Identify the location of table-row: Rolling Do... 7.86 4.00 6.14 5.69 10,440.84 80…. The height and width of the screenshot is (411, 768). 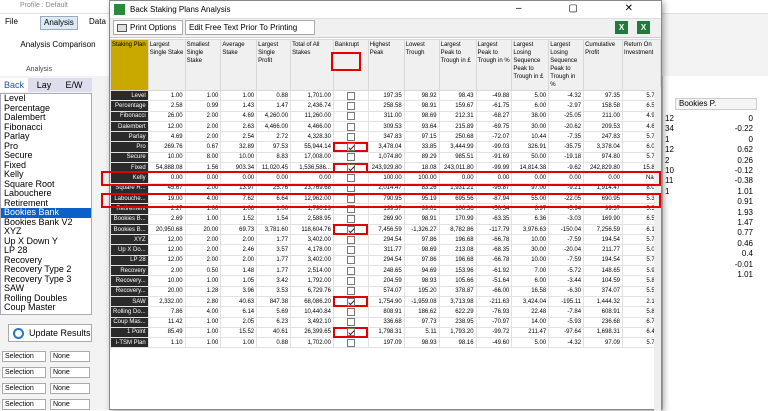
(385, 312).